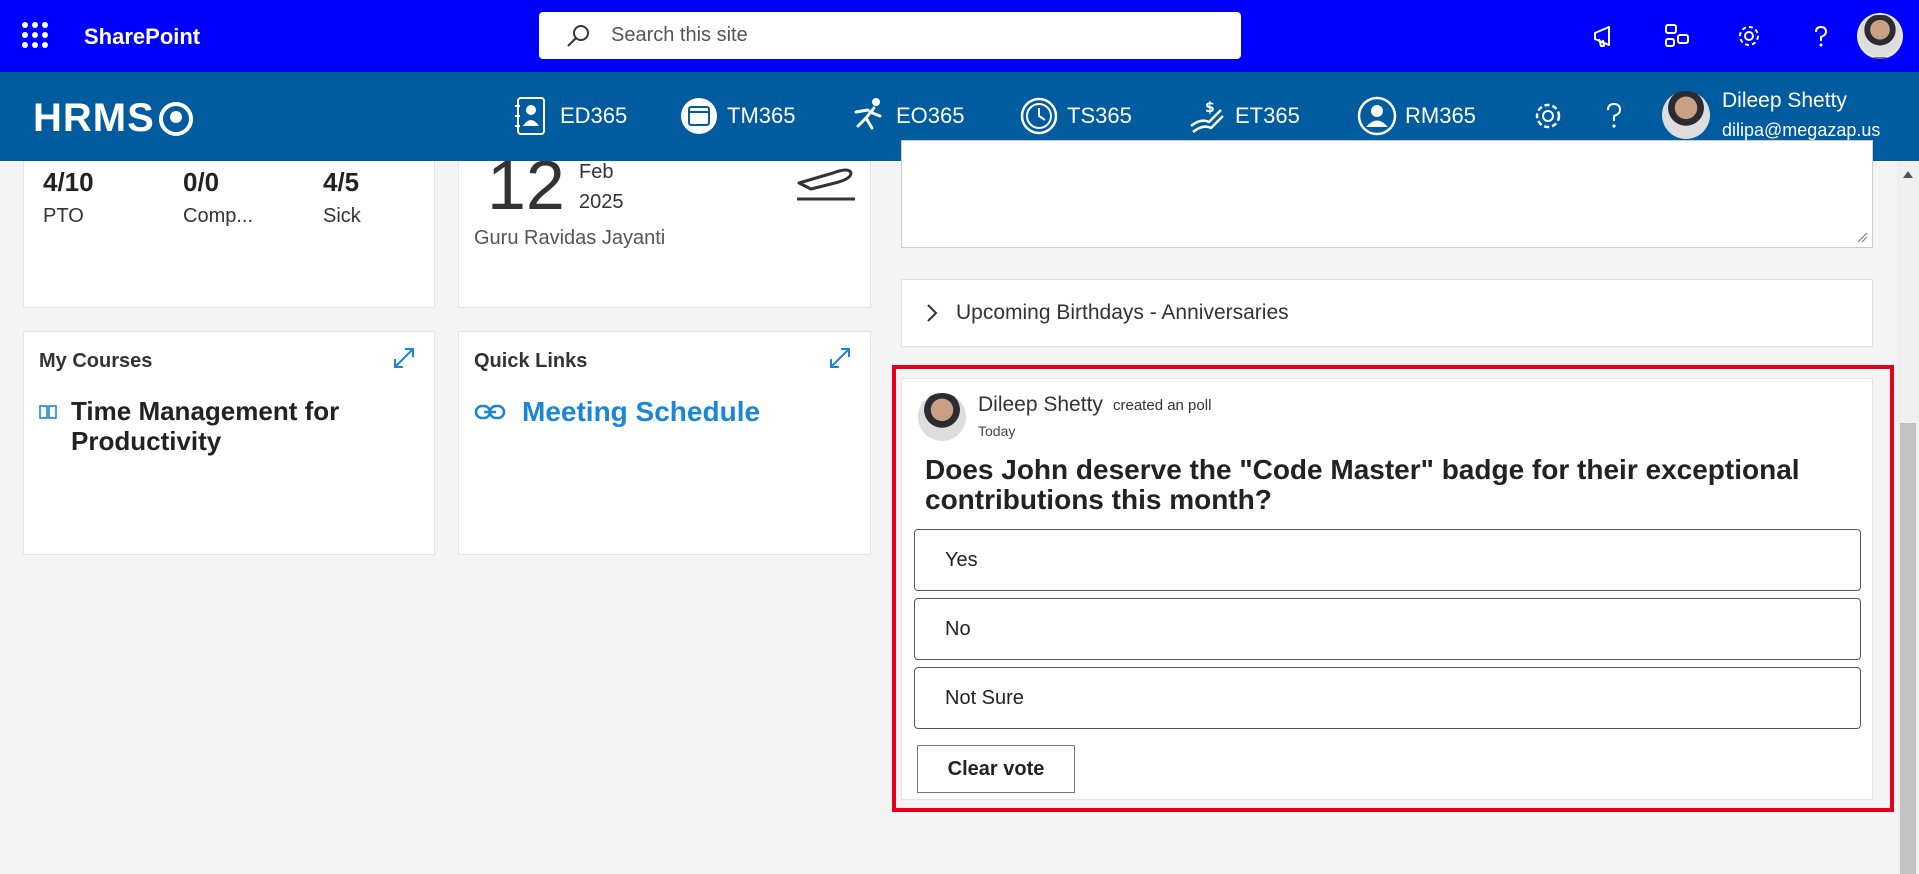 The image size is (1919, 874). Describe the element at coordinates (35, 35) in the screenshot. I see `app-launcher-icon` at that location.